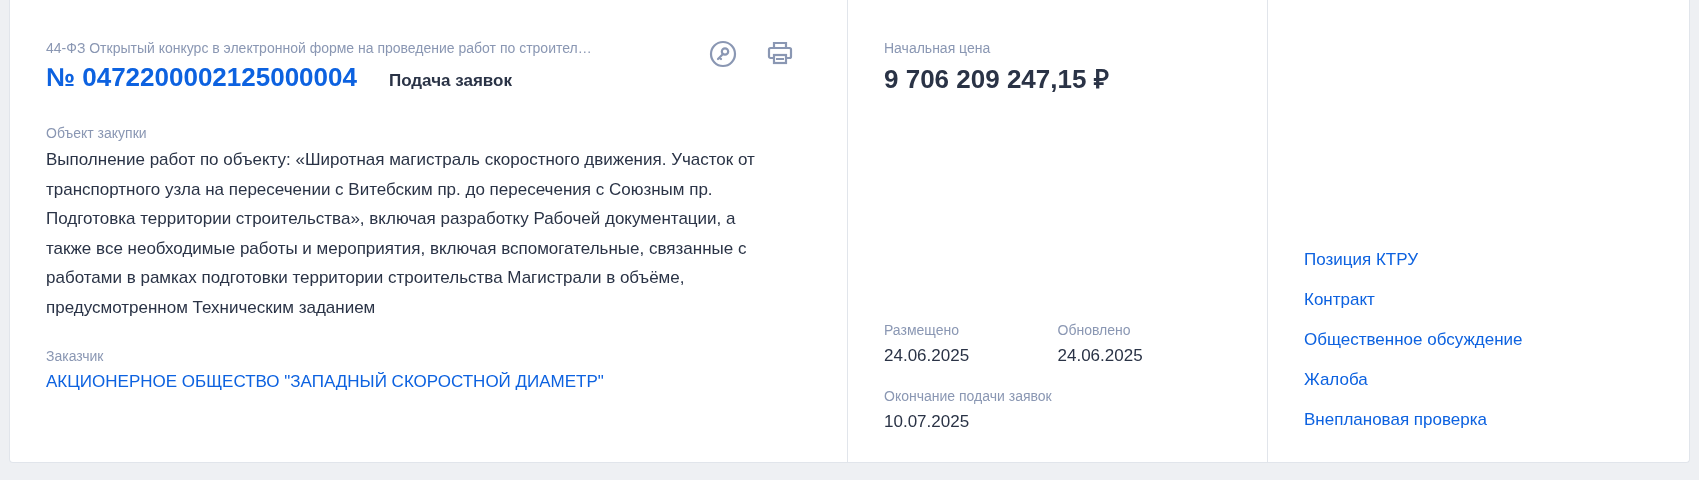 The width and height of the screenshot is (1699, 480). Describe the element at coordinates (1478, 260) in the screenshot. I see `side-link: Позиция КТРУ` at that location.